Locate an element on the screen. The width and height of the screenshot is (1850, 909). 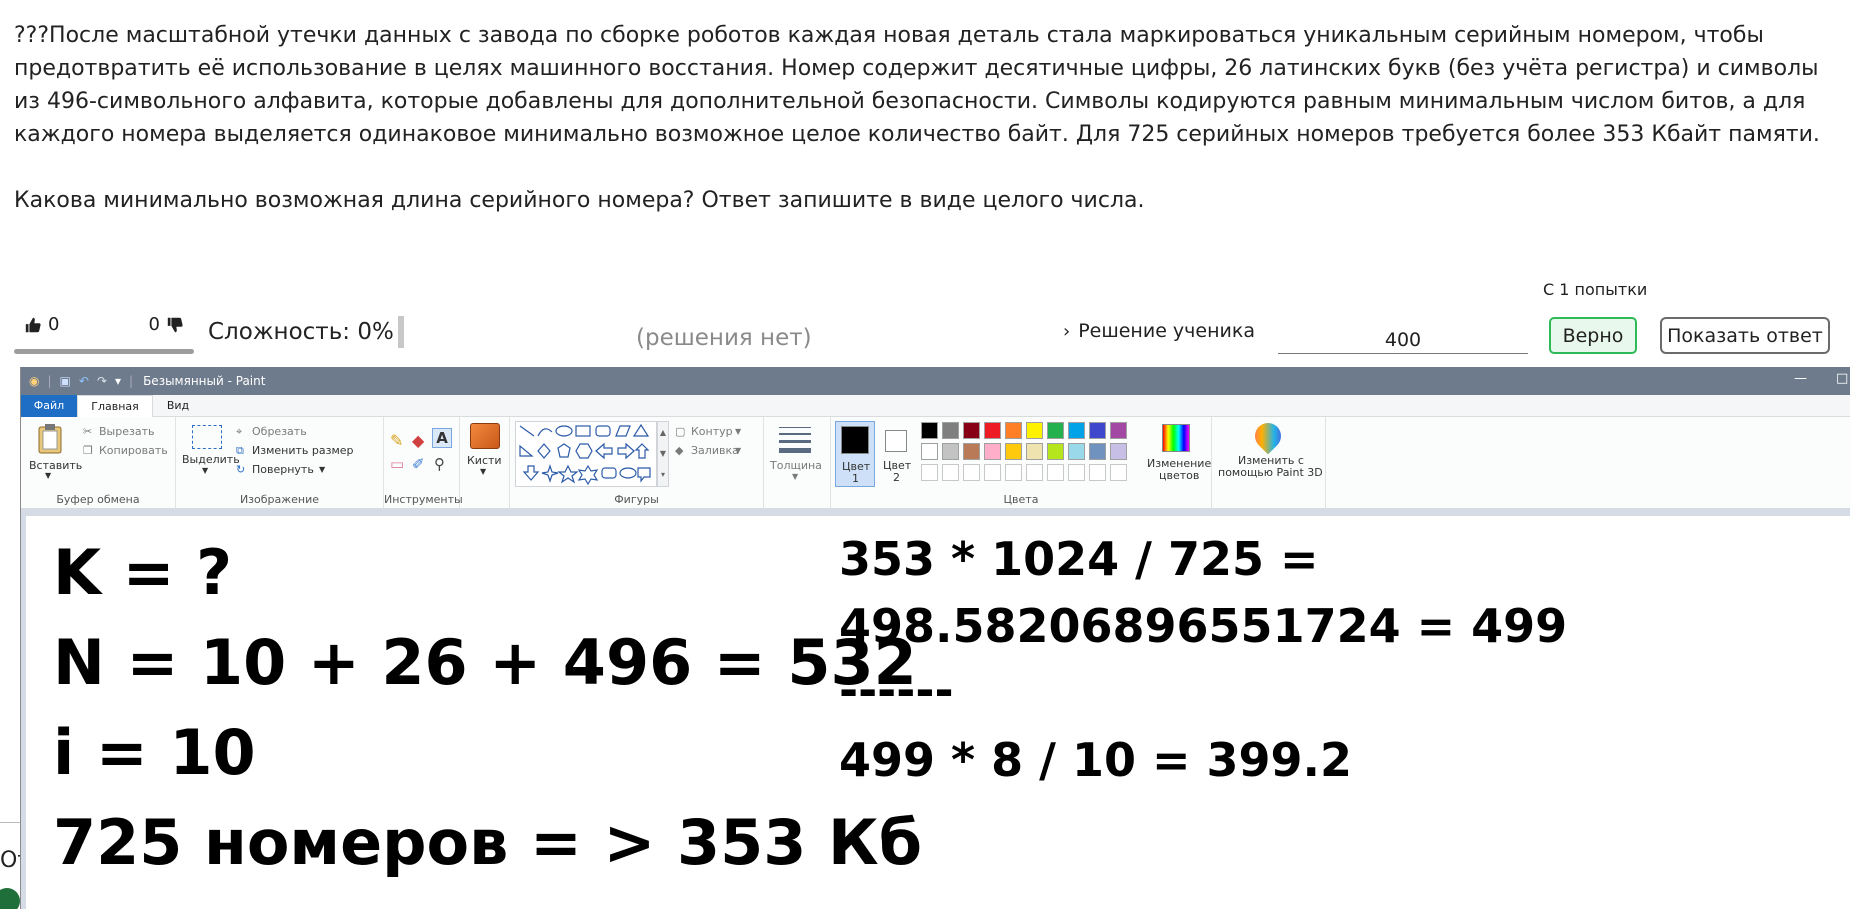
paint3d-group: Изменить с помощью Paint 3D is located at coordinates (1269, 463).